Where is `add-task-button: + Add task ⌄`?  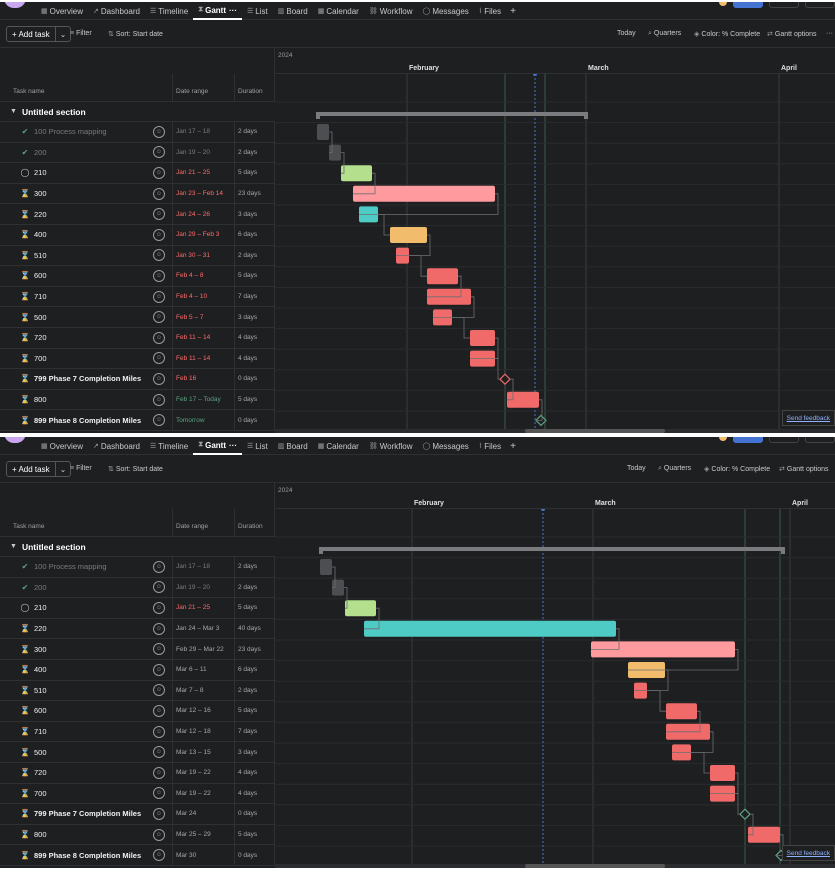 add-task-button: + Add task ⌄ is located at coordinates (39, 469).